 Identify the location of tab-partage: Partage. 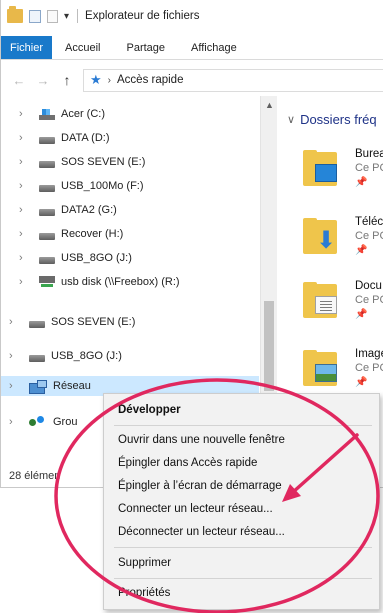
(145, 47).